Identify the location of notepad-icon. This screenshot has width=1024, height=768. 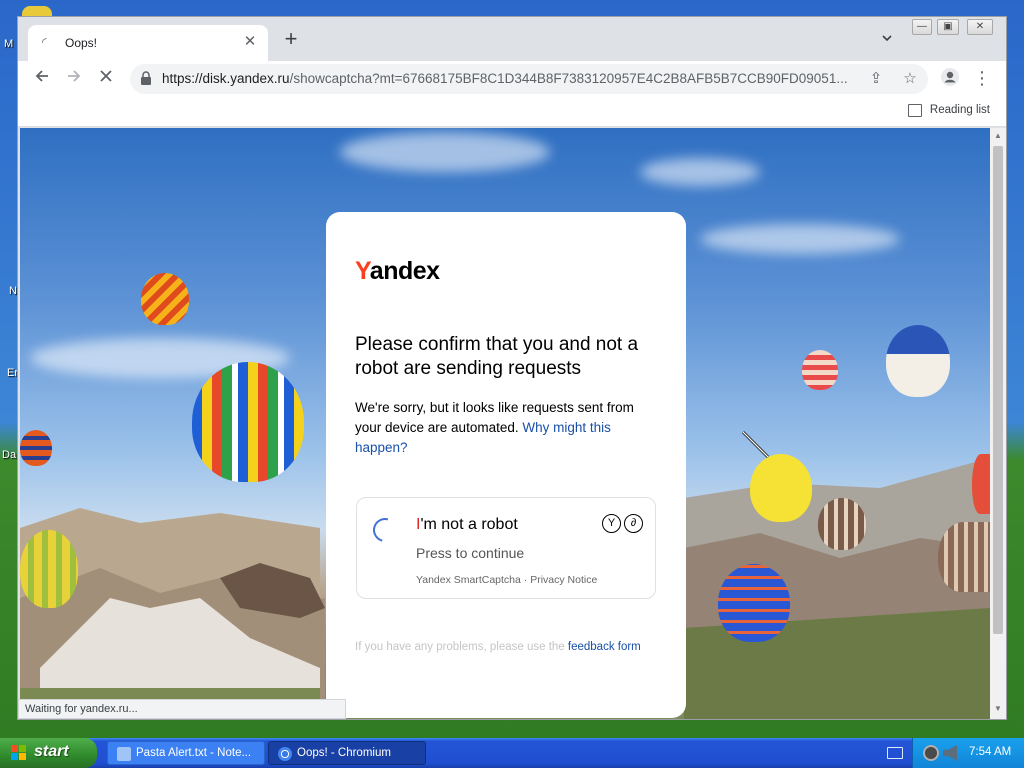
(124, 754).